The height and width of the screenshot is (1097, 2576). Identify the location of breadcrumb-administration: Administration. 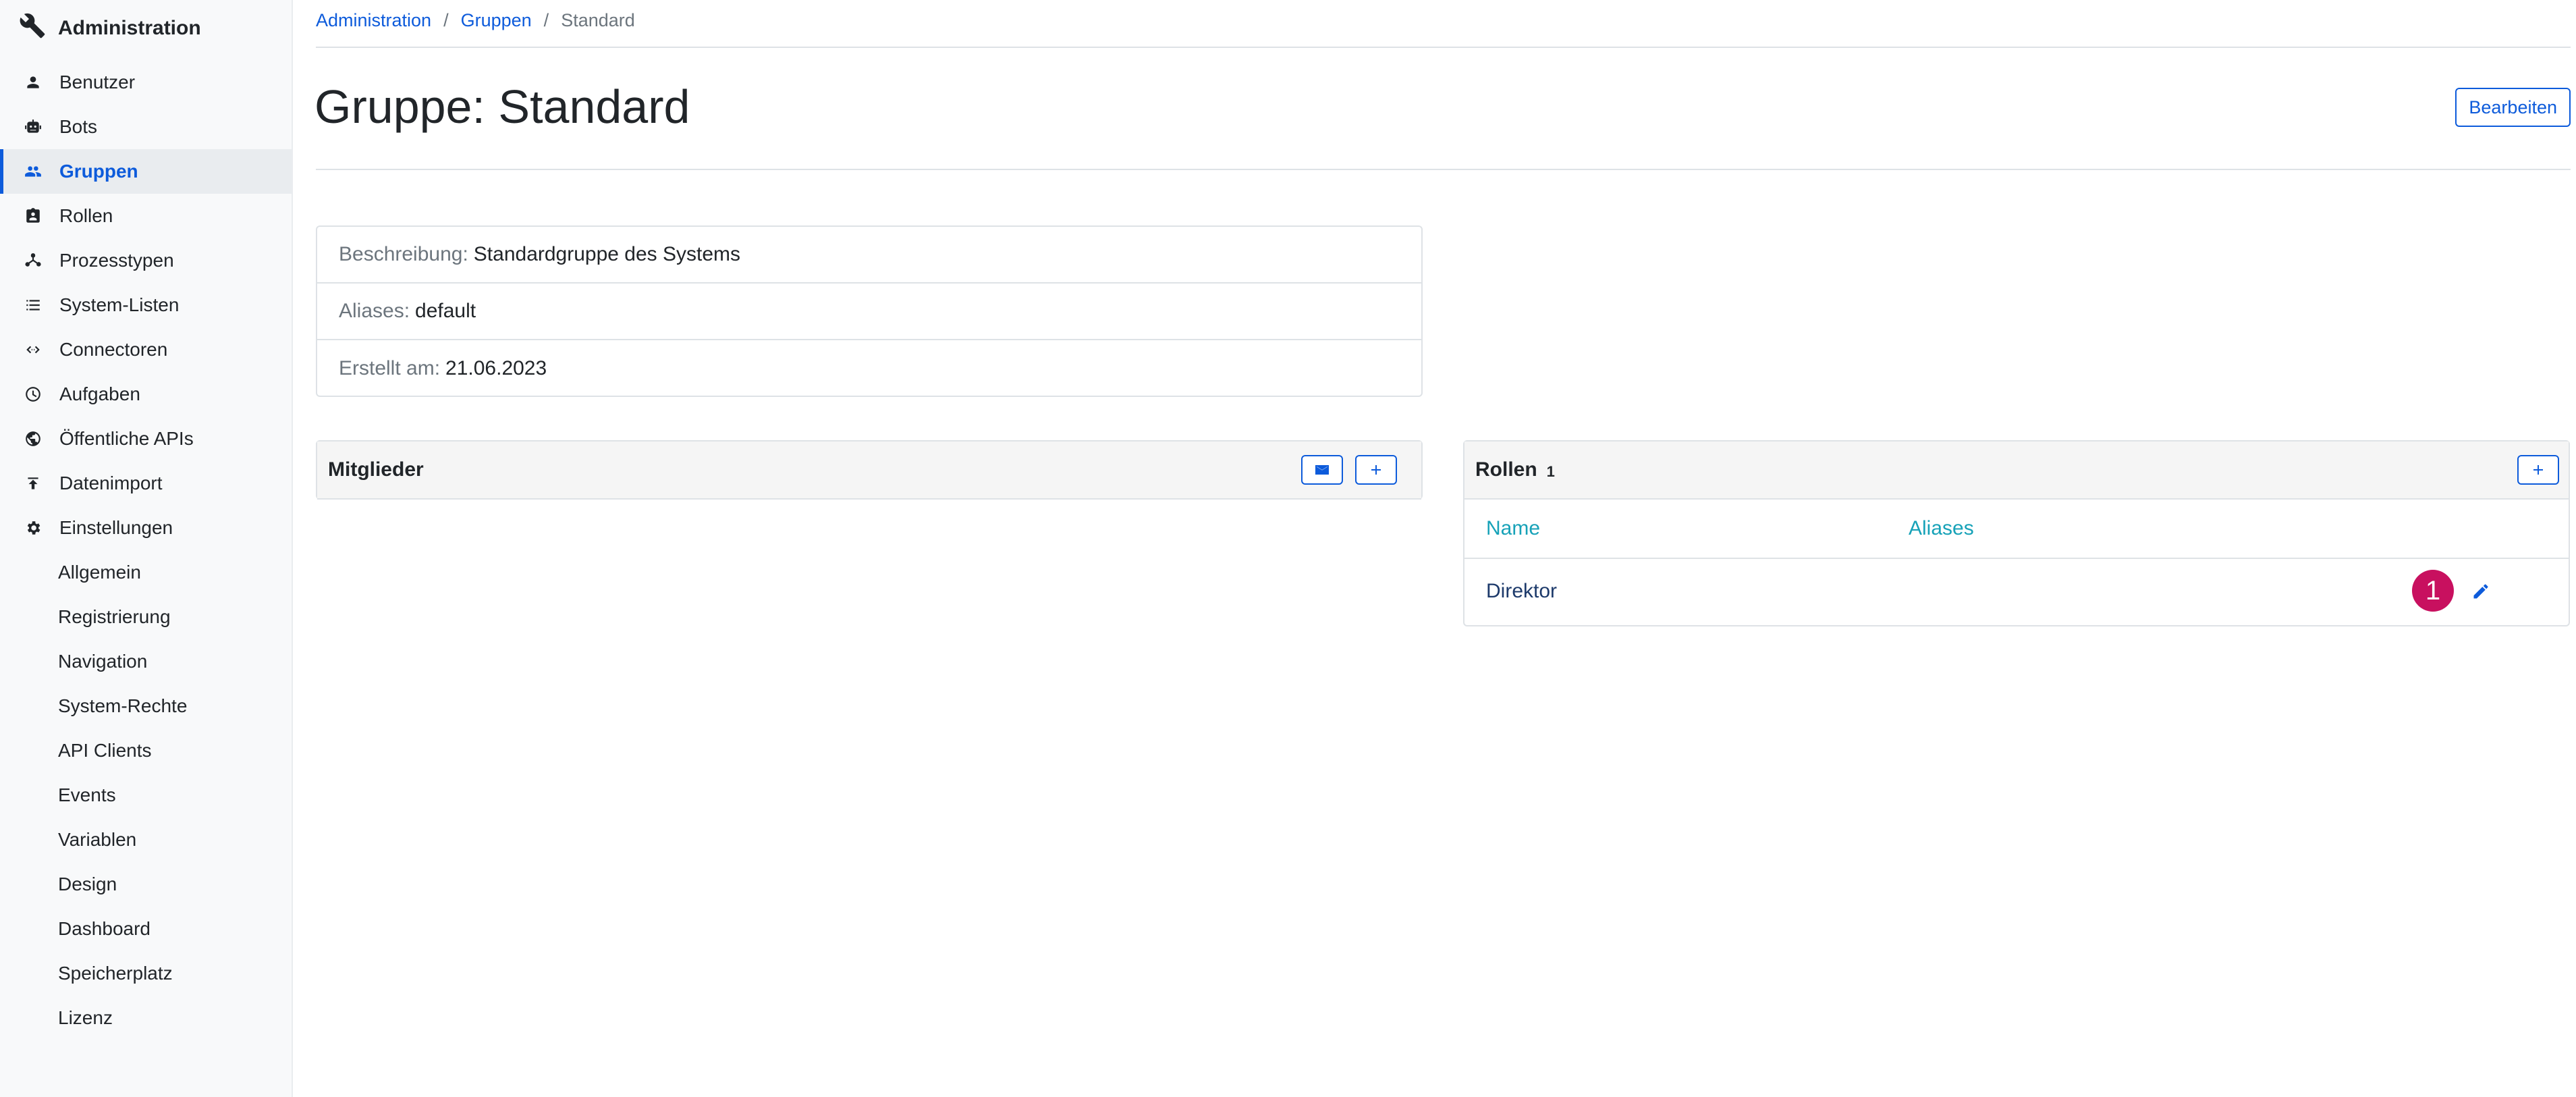
(374, 20).